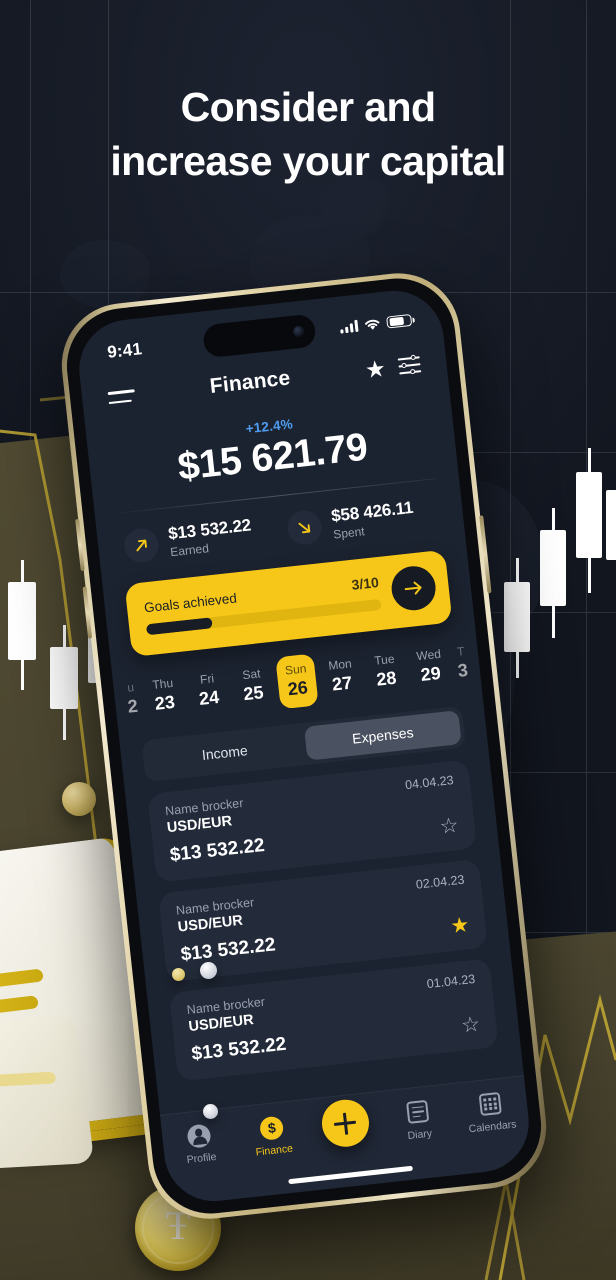 The width and height of the screenshot is (616, 1280). I want to click on favorite-star-icon: ★, so click(459, 925).